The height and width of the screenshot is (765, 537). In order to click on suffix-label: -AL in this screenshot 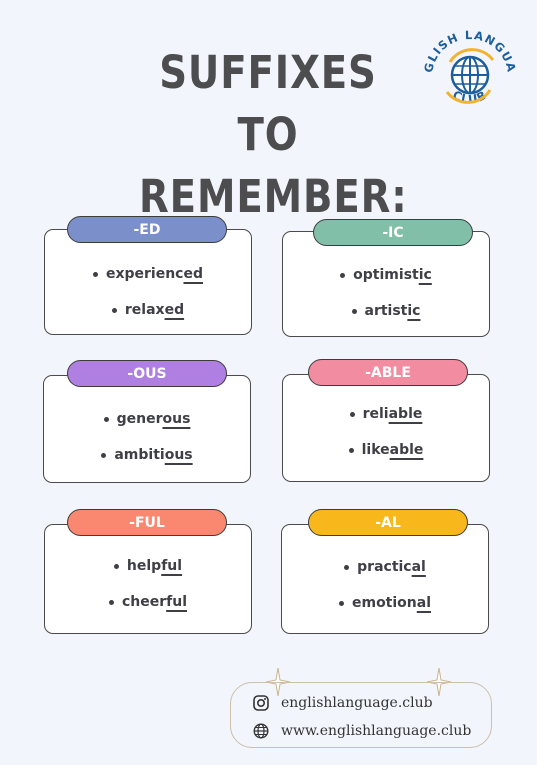, I will do `click(388, 522)`.